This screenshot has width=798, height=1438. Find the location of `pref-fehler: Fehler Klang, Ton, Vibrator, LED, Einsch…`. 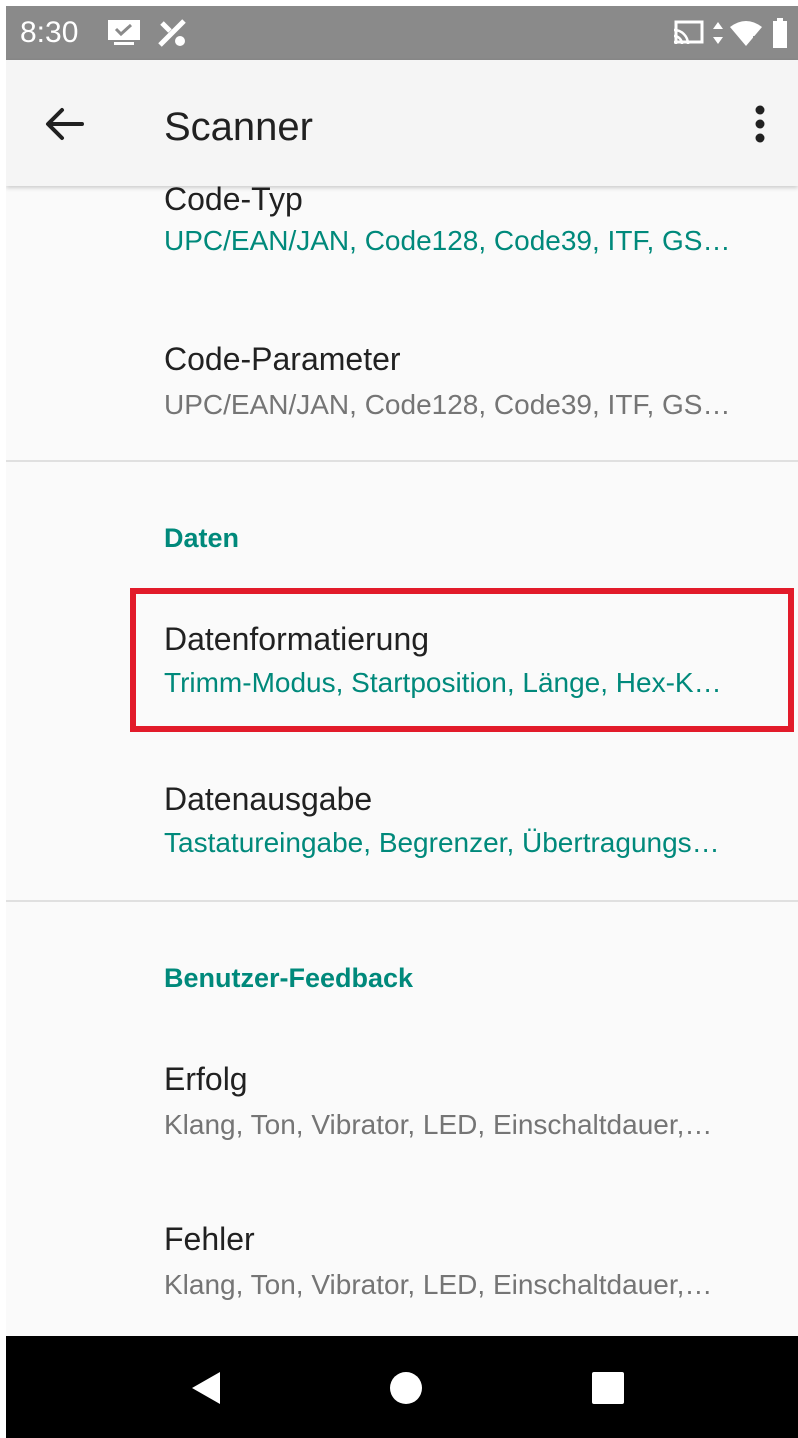

pref-fehler: Fehler Klang, Ton, Vibrator, LED, Einsch… is located at coordinates (402, 1259).